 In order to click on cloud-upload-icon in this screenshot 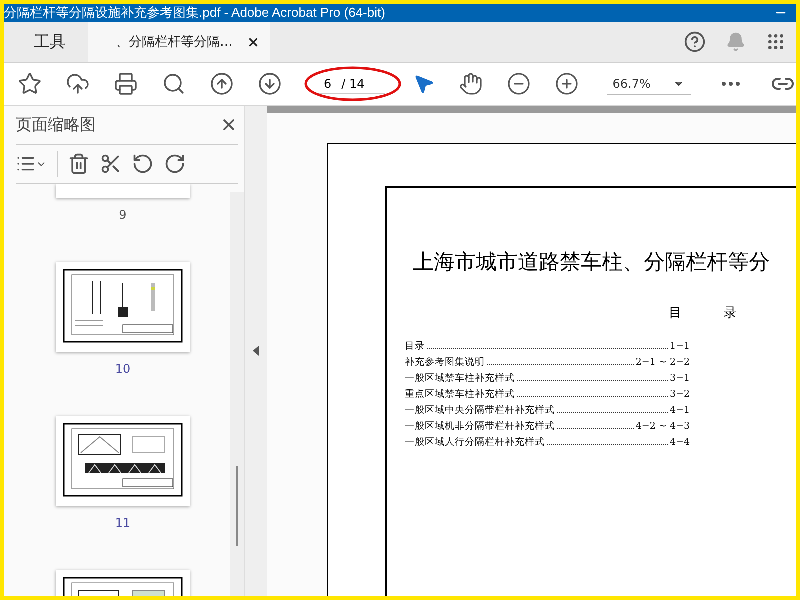, I will do `click(78, 84)`.